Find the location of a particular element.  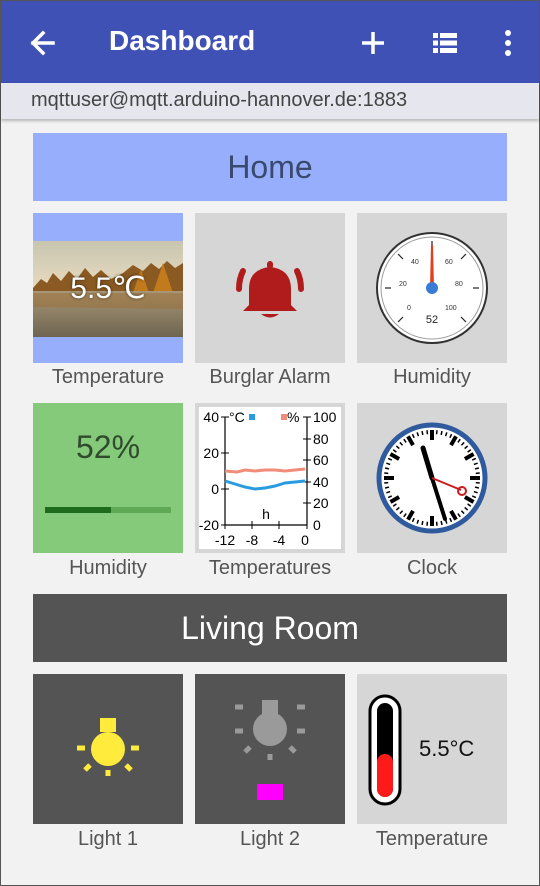

x-unit: h is located at coordinates (266, 514).